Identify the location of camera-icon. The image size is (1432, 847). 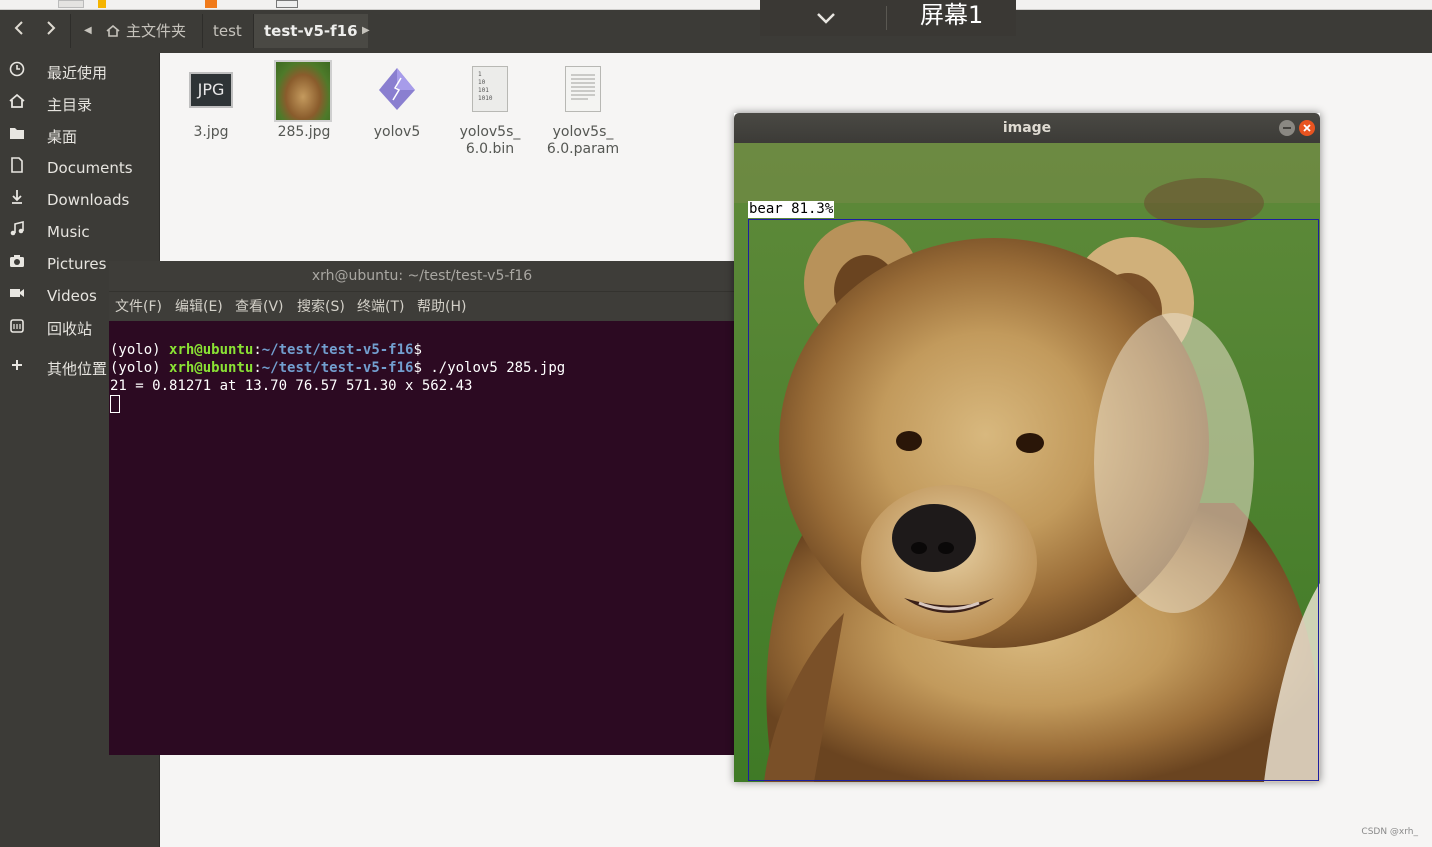
(17, 264).